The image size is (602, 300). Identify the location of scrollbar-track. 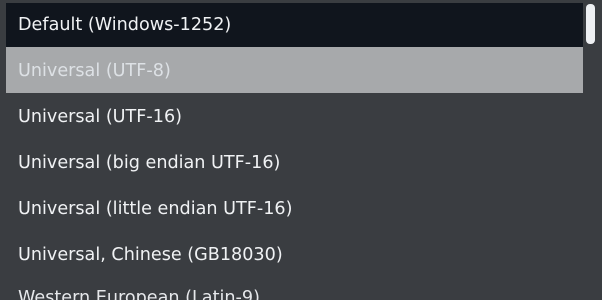
(594, 150).